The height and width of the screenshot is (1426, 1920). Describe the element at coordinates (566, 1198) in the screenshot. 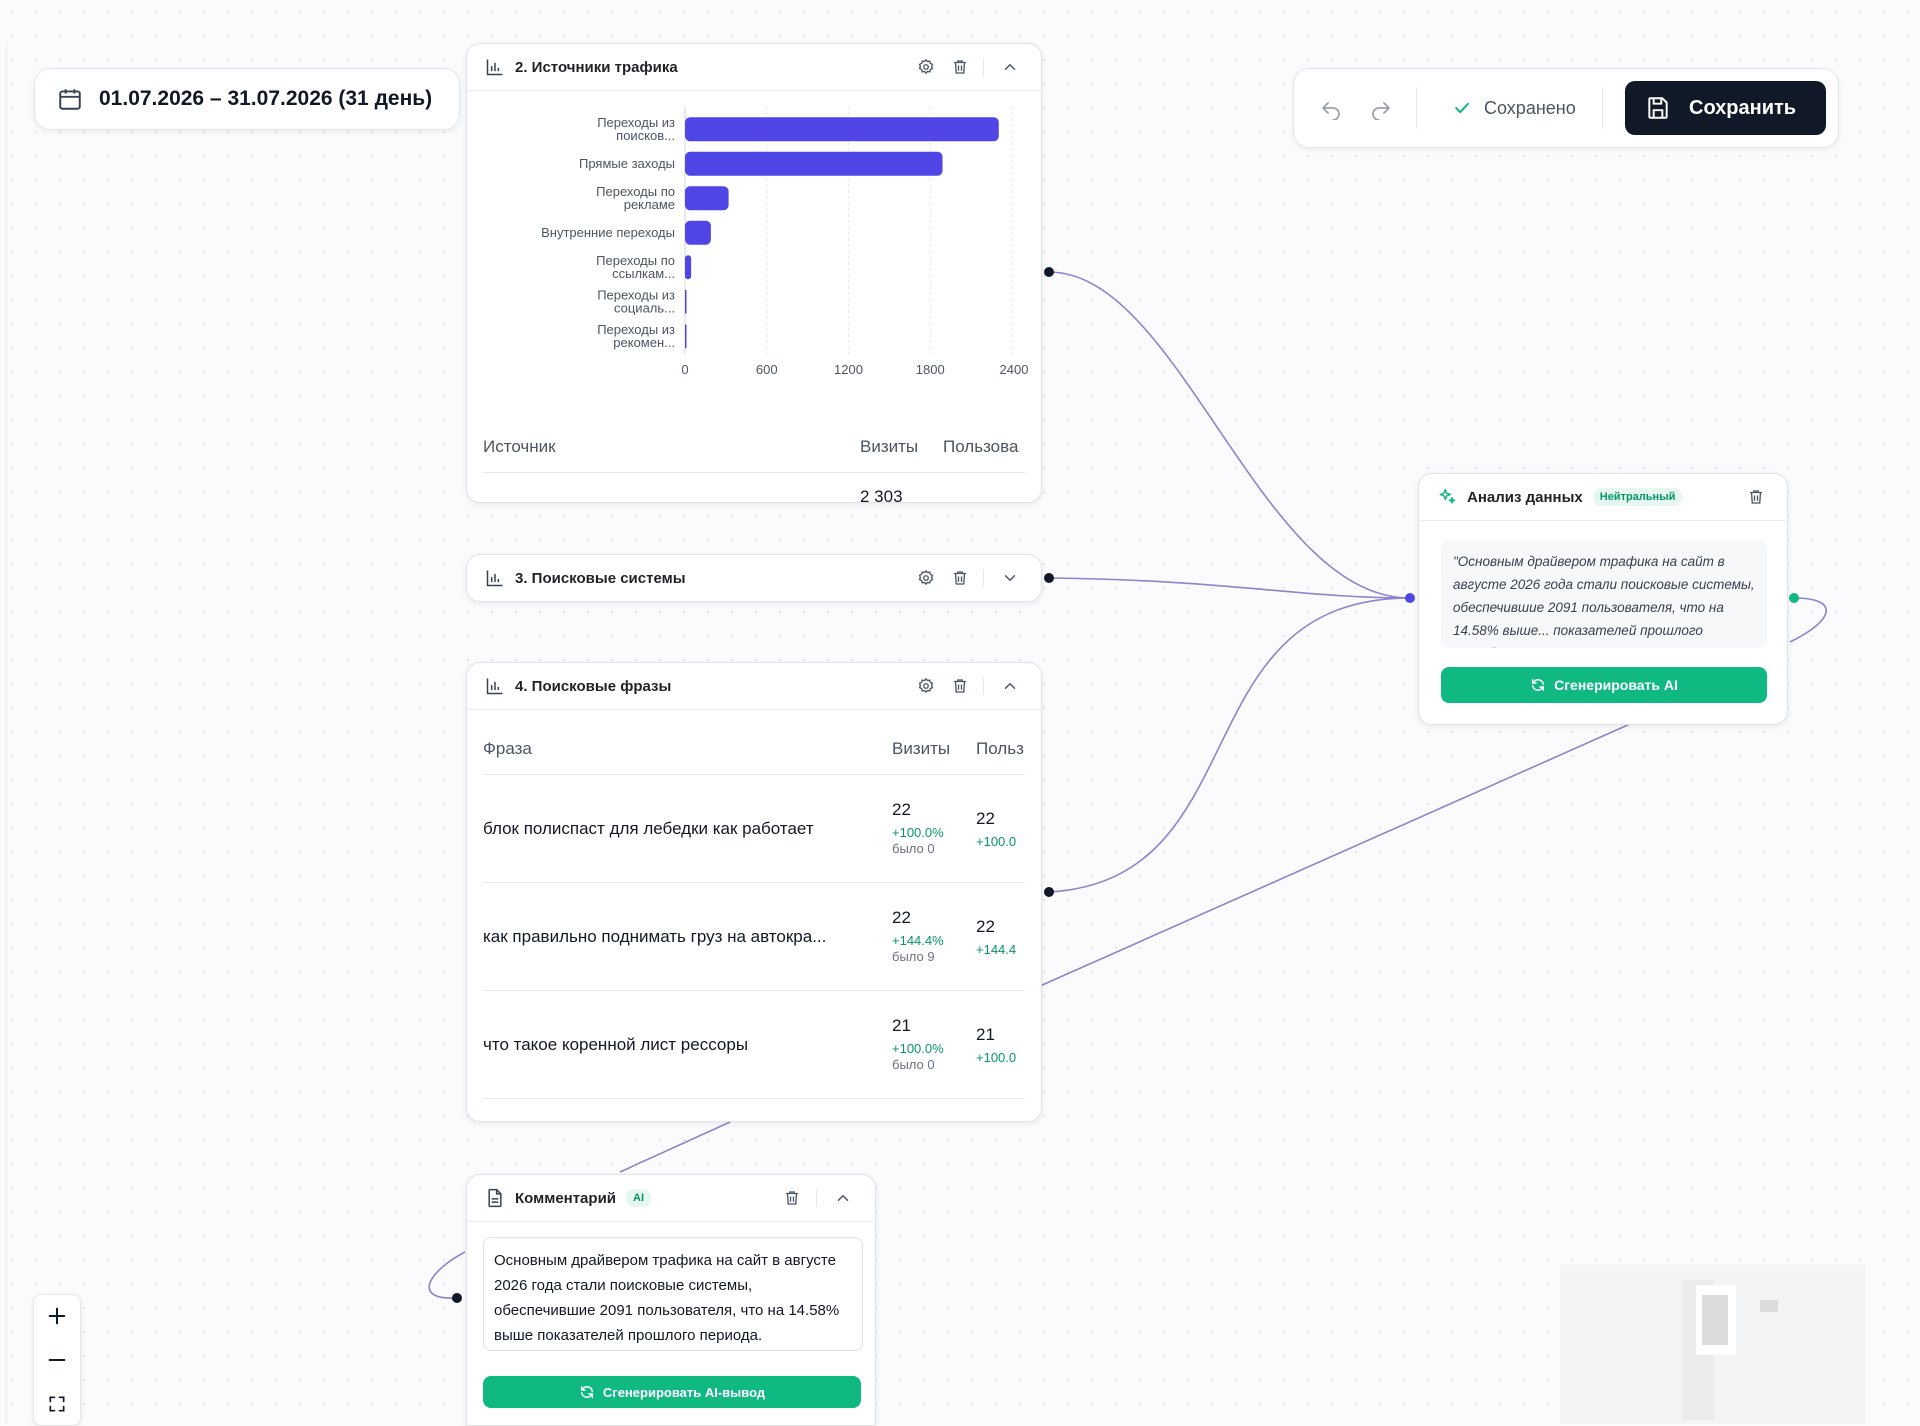

I see `card-title: Комментарий` at that location.